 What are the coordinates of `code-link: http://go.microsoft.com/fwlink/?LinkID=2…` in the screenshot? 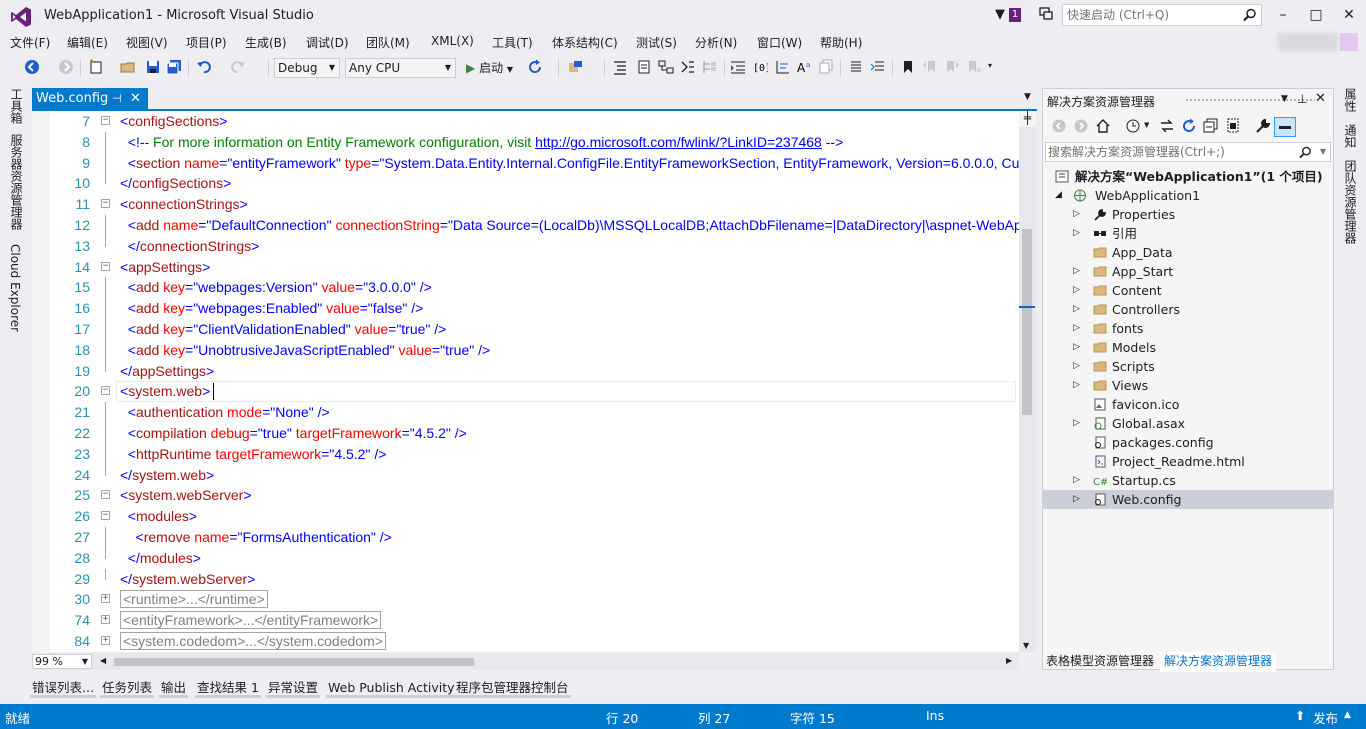 It's located at (678, 142).